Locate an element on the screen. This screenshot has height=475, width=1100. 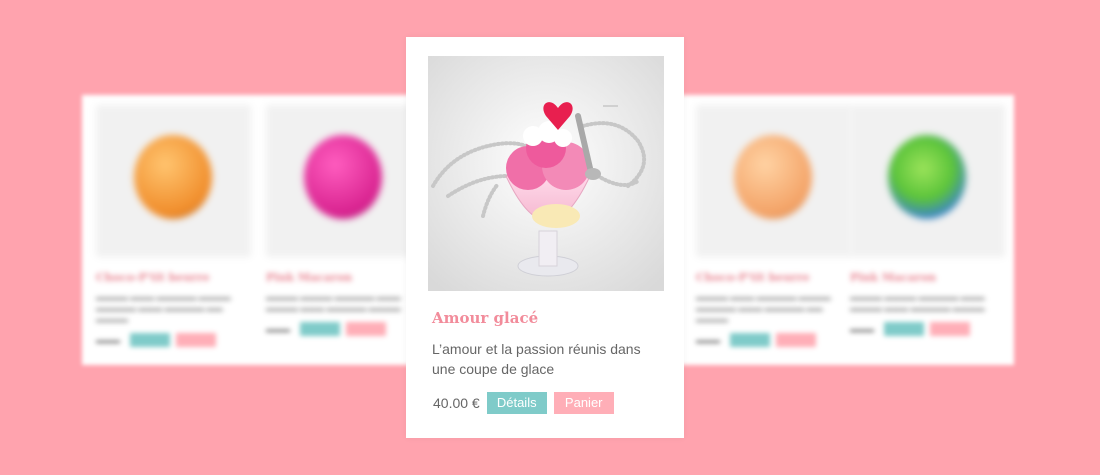
product-price: 40.00 € is located at coordinates (456, 403).